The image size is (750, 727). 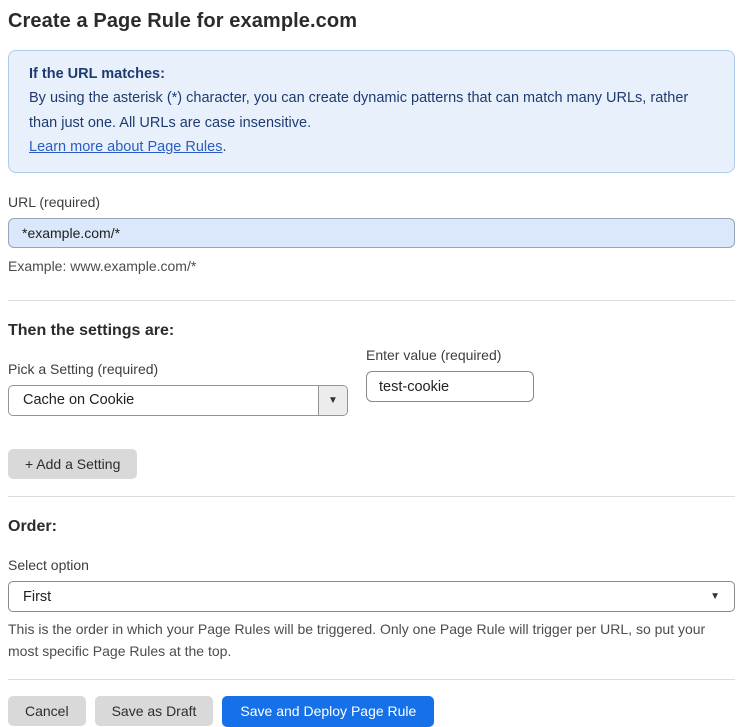 What do you see at coordinates (102, 266) in the screenshot?
I see `url-example-text: Example: www.example.com/*` at bounding box center [102, 266].